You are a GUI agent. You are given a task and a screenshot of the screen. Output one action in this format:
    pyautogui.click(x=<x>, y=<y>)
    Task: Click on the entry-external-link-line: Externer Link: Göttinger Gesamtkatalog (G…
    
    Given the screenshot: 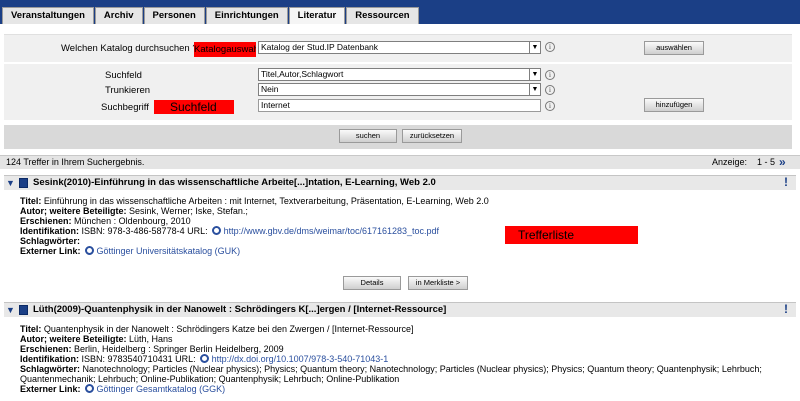 What is the action you would take?
    pyautogui.click(x=123, y=389)
    